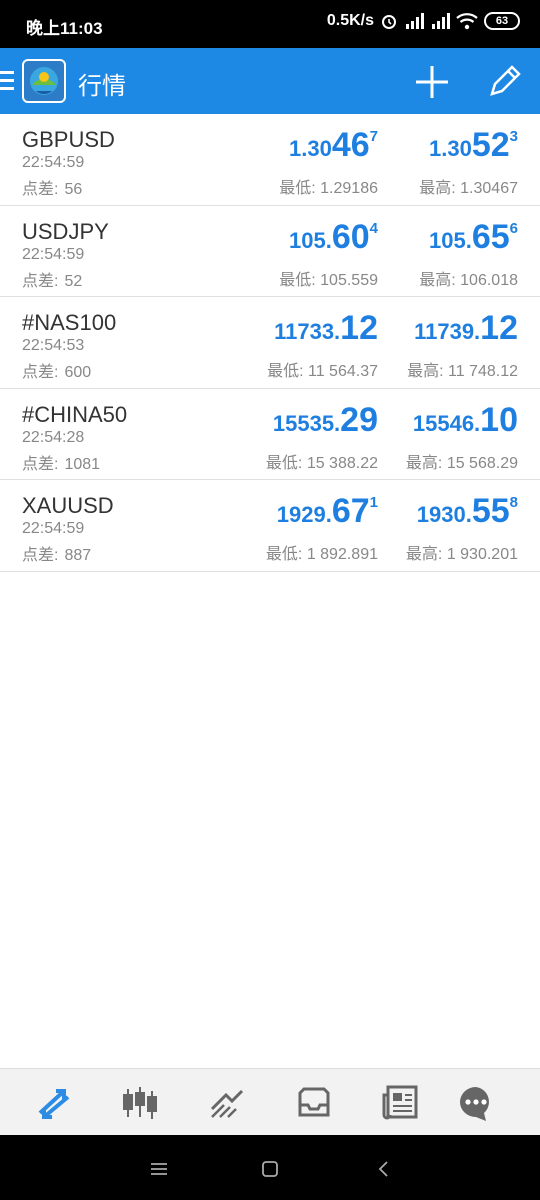  Describe the element at coordinates (65, 231) in the screenshot. I see `symbol-name: USDJPY` at that location.